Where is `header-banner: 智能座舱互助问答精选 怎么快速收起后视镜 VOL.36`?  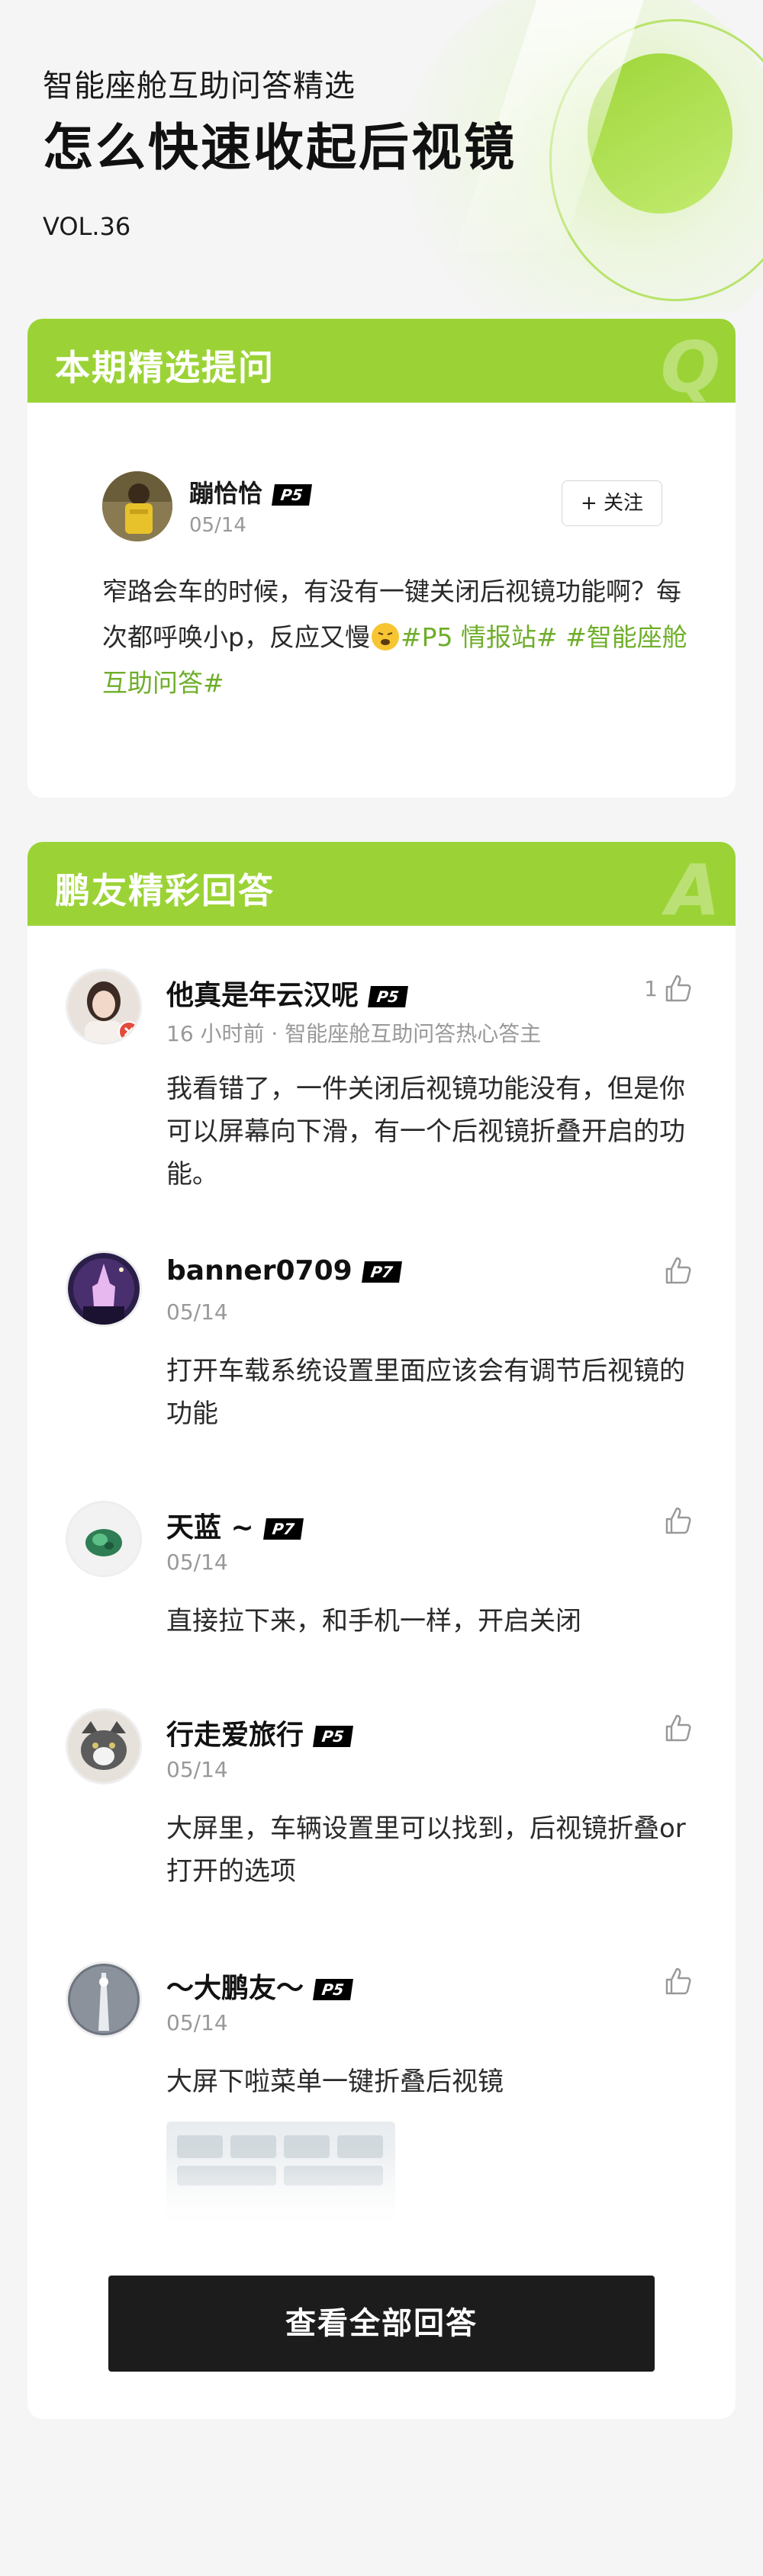 header-banner: 智能座舱互助问答精选 怎么快速收起后视镜 VOL.36 is located at coordinates (382, 156).